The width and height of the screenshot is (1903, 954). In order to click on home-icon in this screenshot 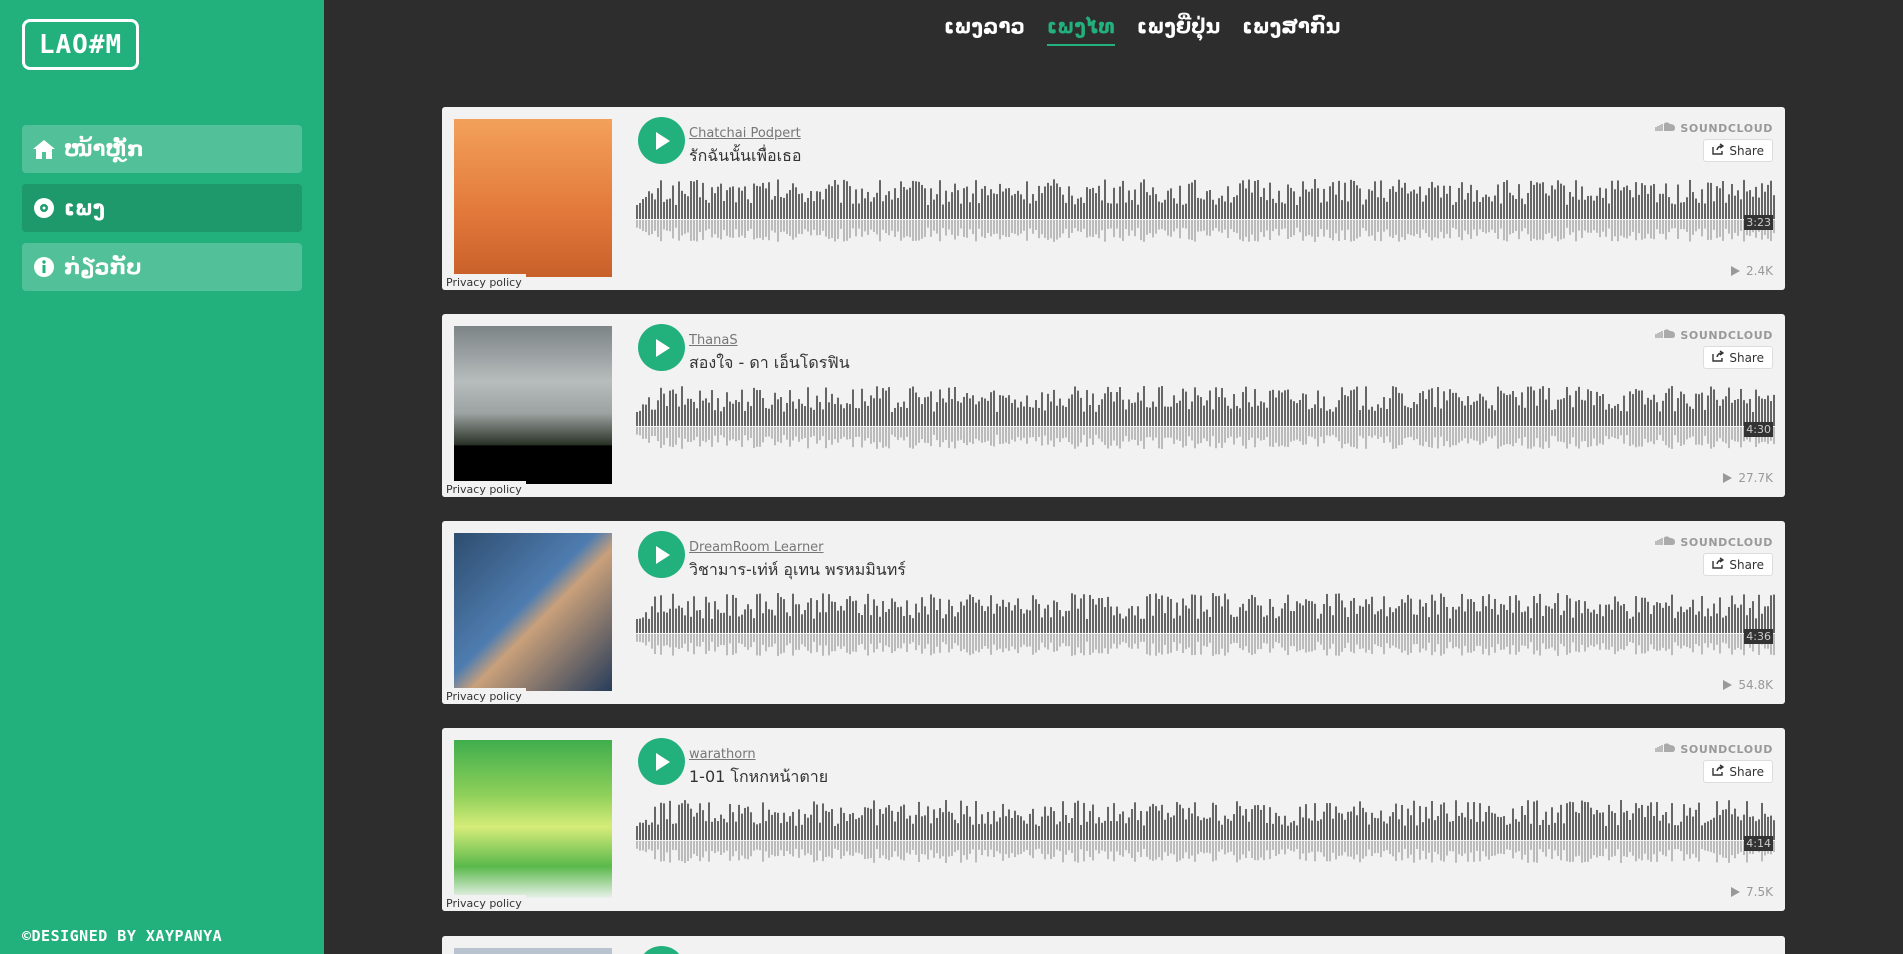, I will do `click(44, 149)`.